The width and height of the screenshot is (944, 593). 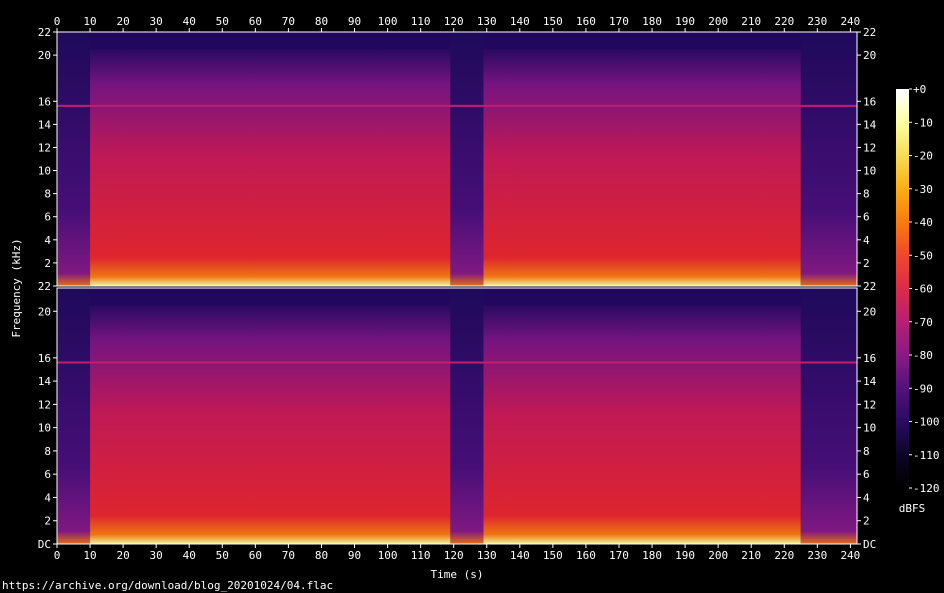 I want to click on colorbar-tick-label: -110, so click(x=926, y=455).